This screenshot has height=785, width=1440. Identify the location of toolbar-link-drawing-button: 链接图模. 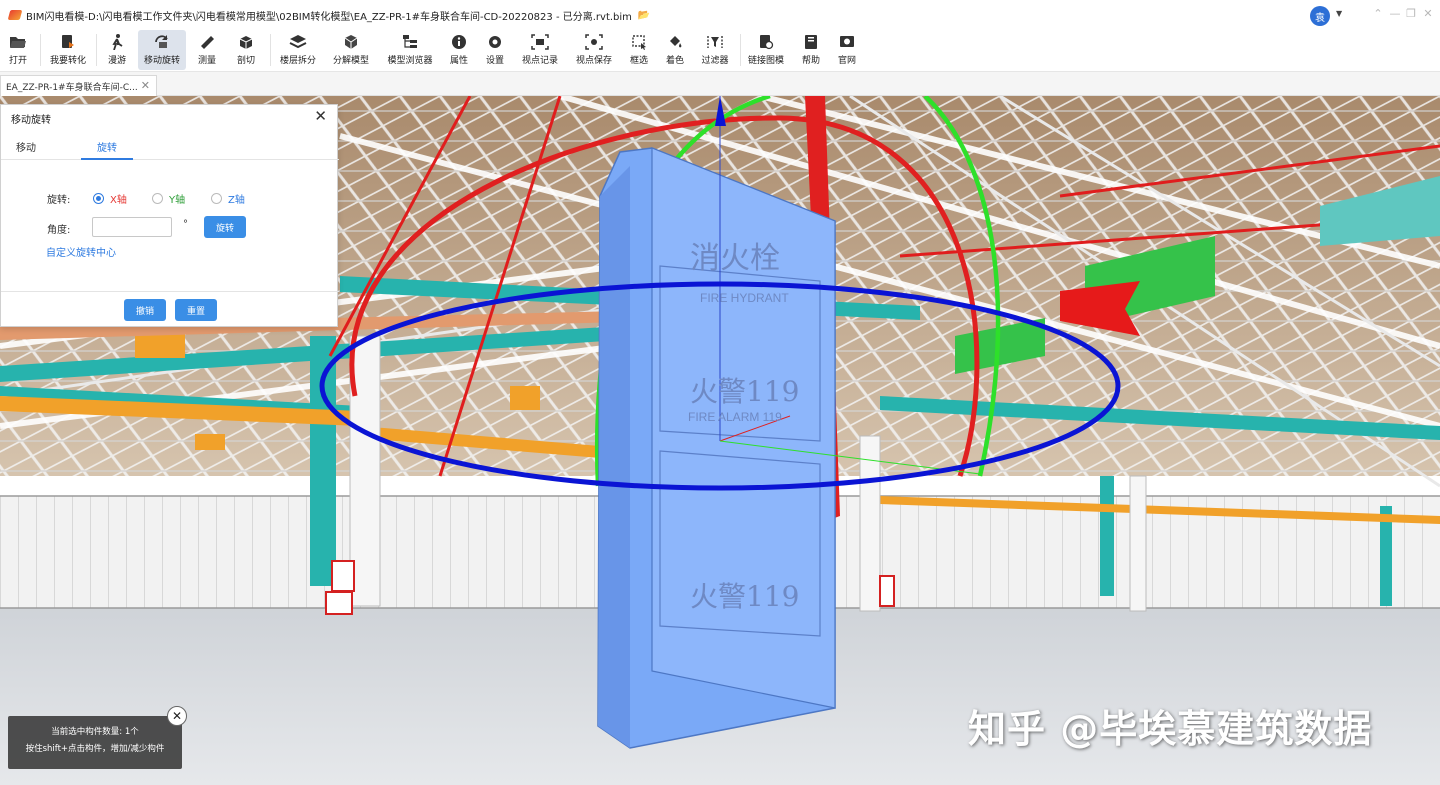
(766, 50).